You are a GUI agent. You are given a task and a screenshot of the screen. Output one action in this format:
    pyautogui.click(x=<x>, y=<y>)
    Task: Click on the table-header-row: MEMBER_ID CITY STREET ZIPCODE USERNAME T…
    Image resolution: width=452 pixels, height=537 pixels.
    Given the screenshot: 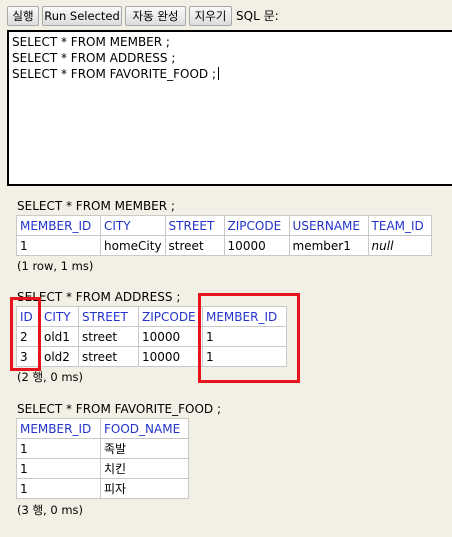 What is the action you would take?
    pyautogui.click(x=224, y=225)
    